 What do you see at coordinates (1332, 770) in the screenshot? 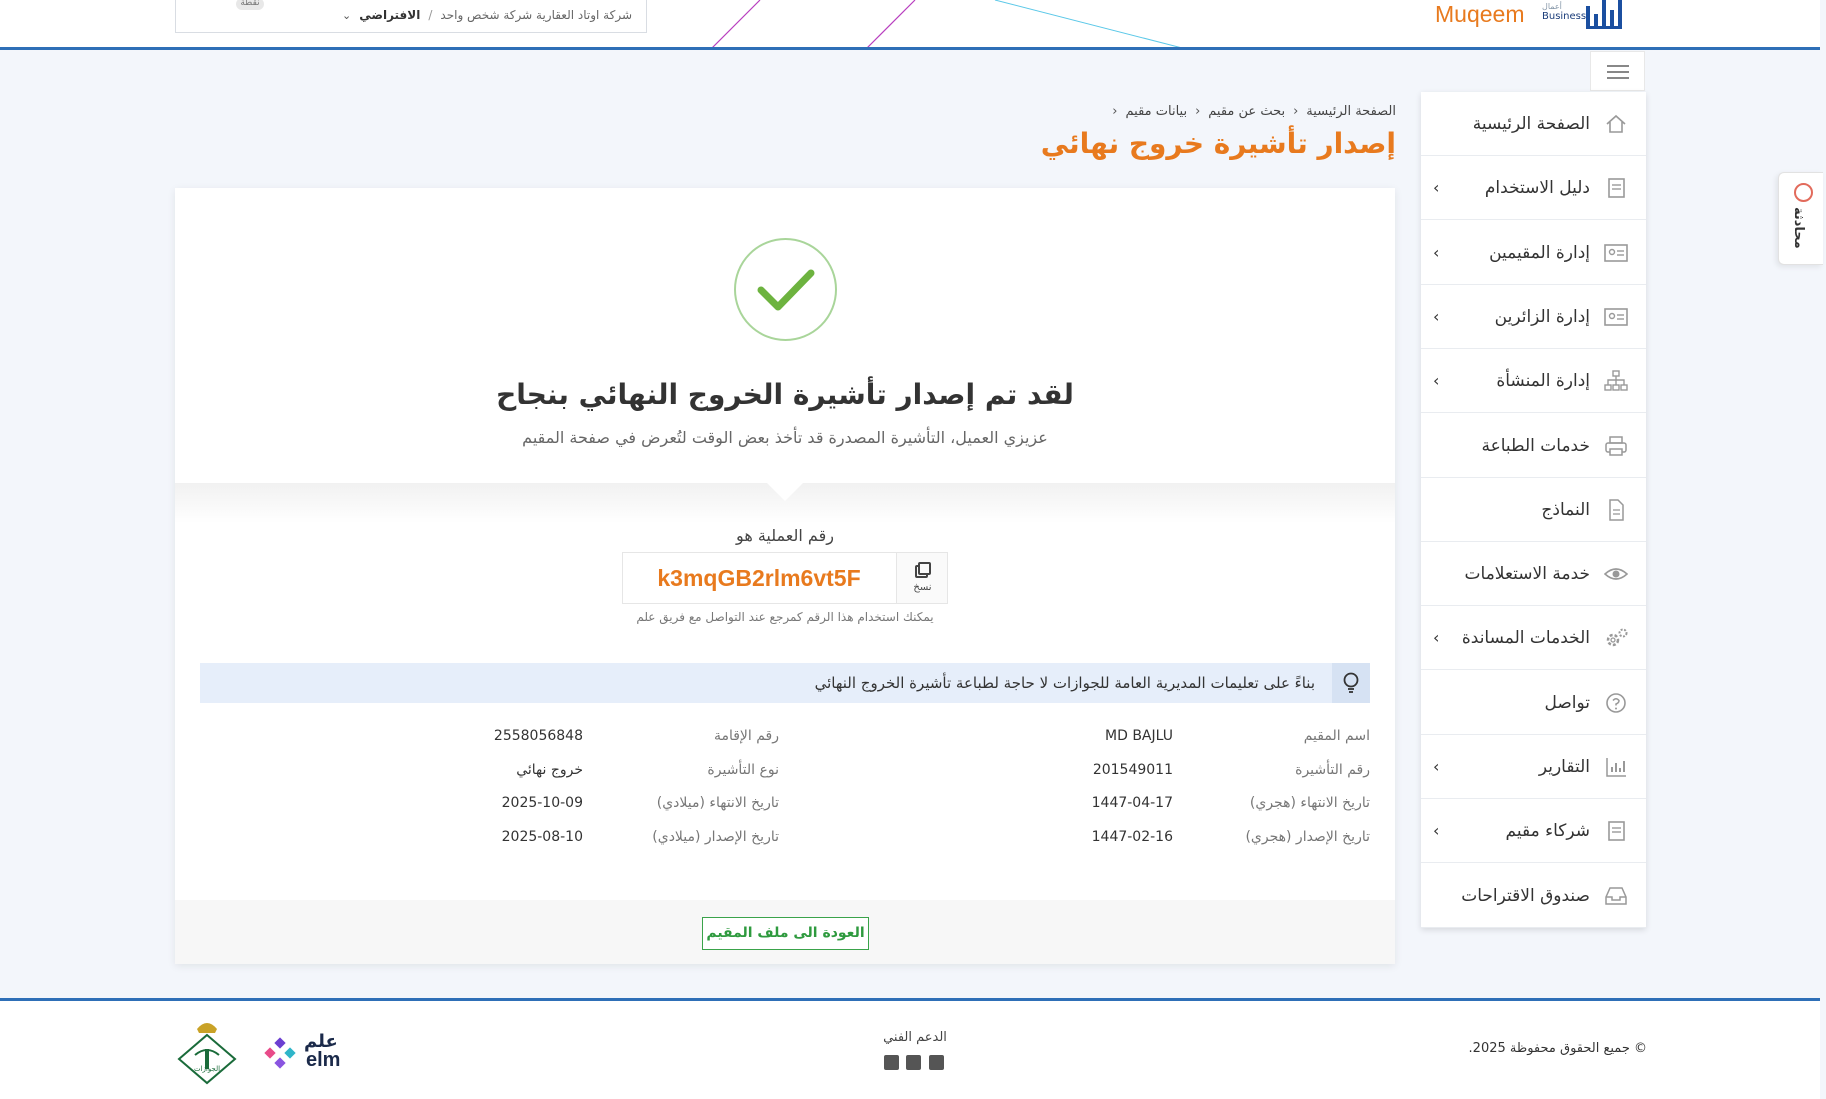
I see `detail-label: رقم التأشيرة` at bounding box center [1332, 770].